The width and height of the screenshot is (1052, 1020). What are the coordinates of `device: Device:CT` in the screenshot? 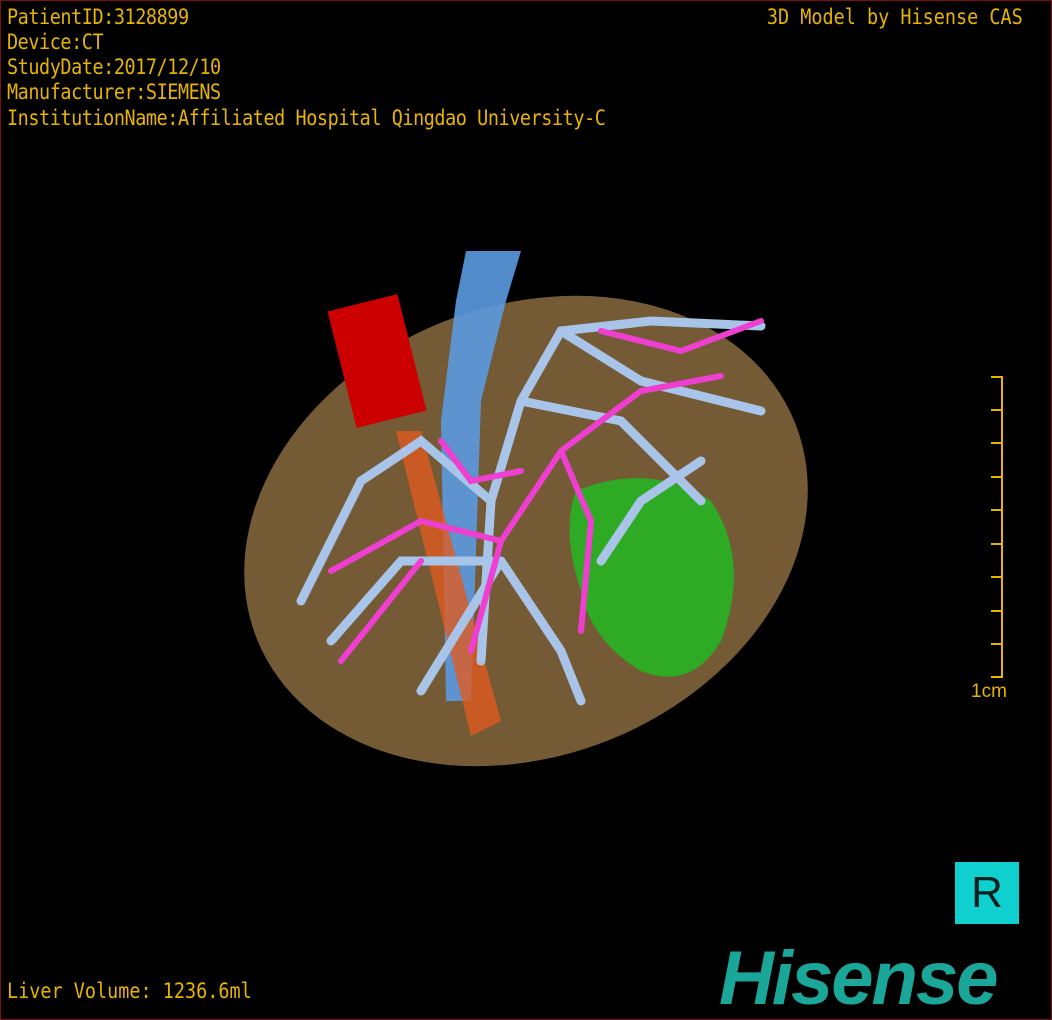 It's located at (55, 42).